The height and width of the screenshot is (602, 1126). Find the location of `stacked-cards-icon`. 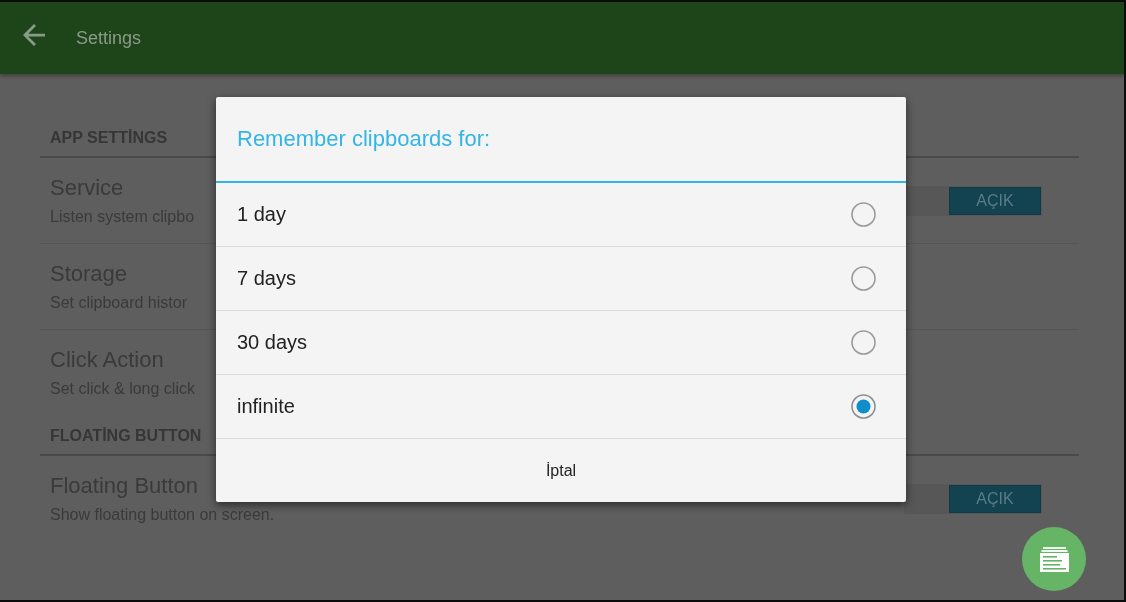

stacked-cards-icon is located at coordinates (1054, 559).